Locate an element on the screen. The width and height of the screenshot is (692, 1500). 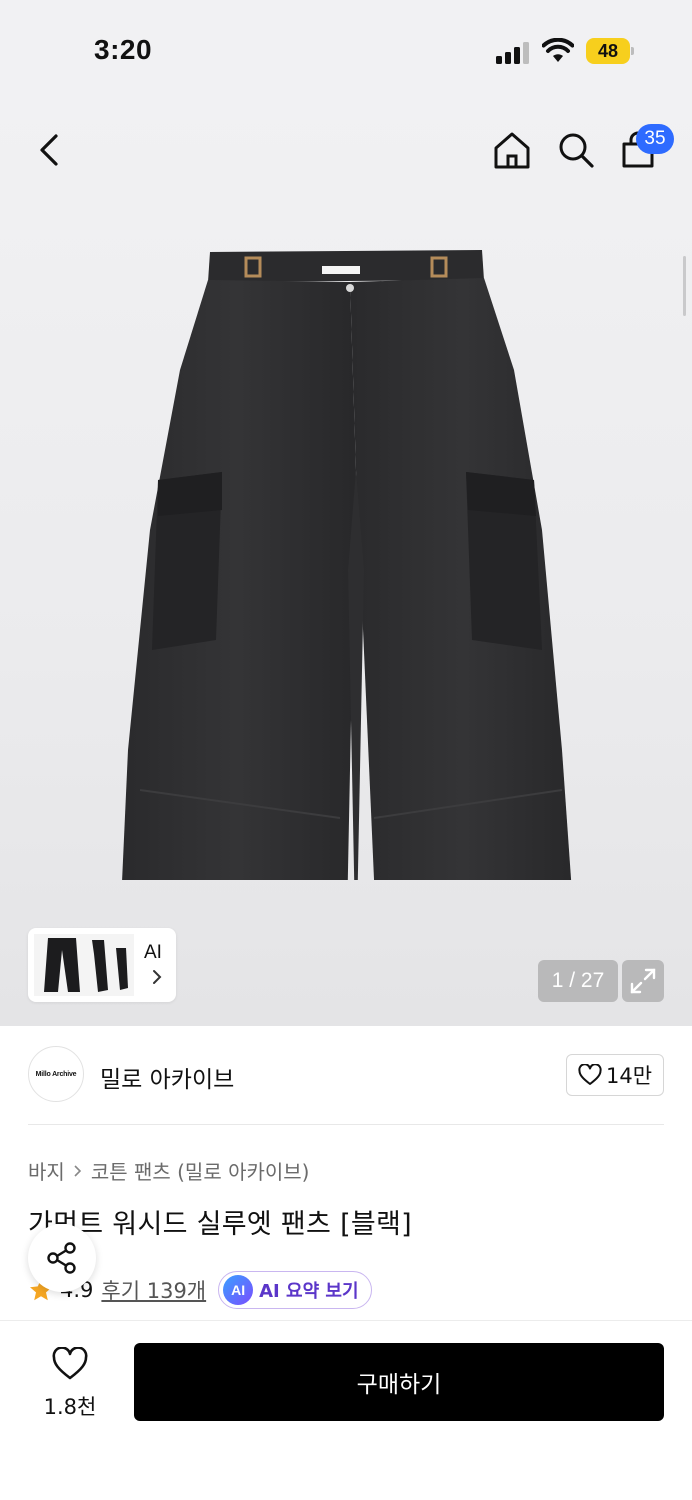
status-bar: 3:20 48 is located at coordinates (346, 50).